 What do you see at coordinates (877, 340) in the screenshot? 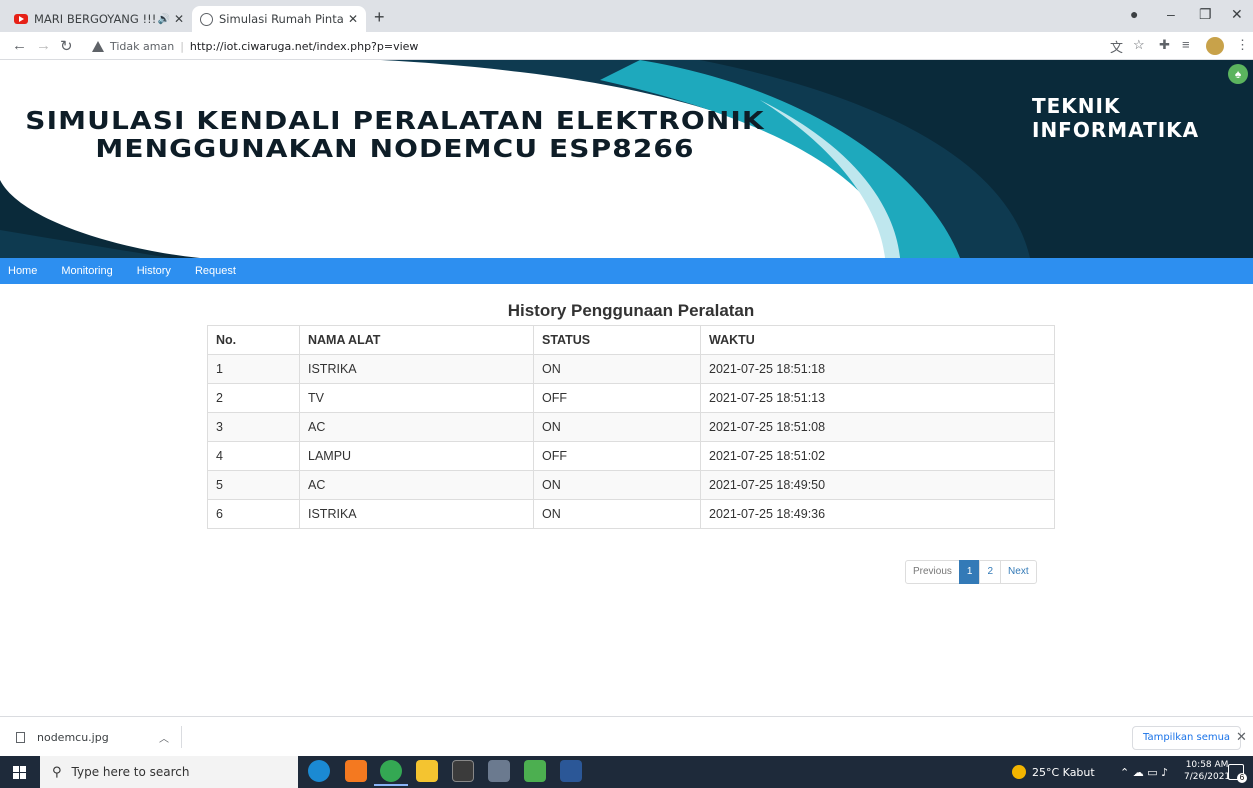
I see `column-header-time: WAKTU` at bounding box center [877, 340].